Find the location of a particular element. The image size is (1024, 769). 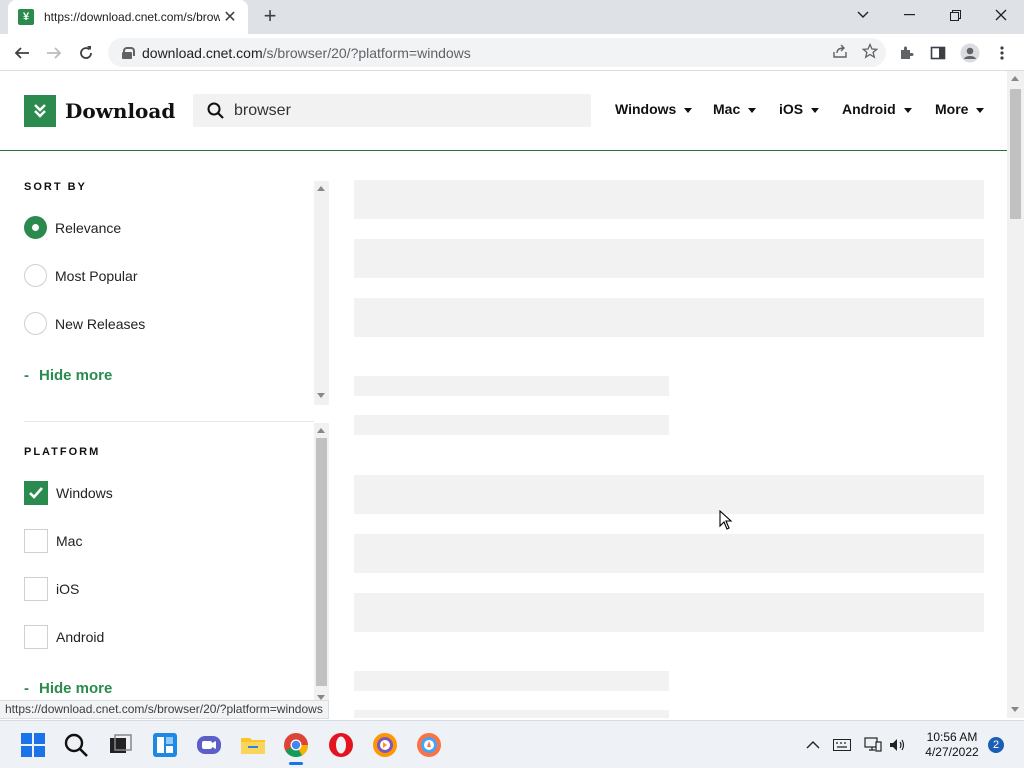

url-domain: download.cnet.com is located at coordinates (202, 52).